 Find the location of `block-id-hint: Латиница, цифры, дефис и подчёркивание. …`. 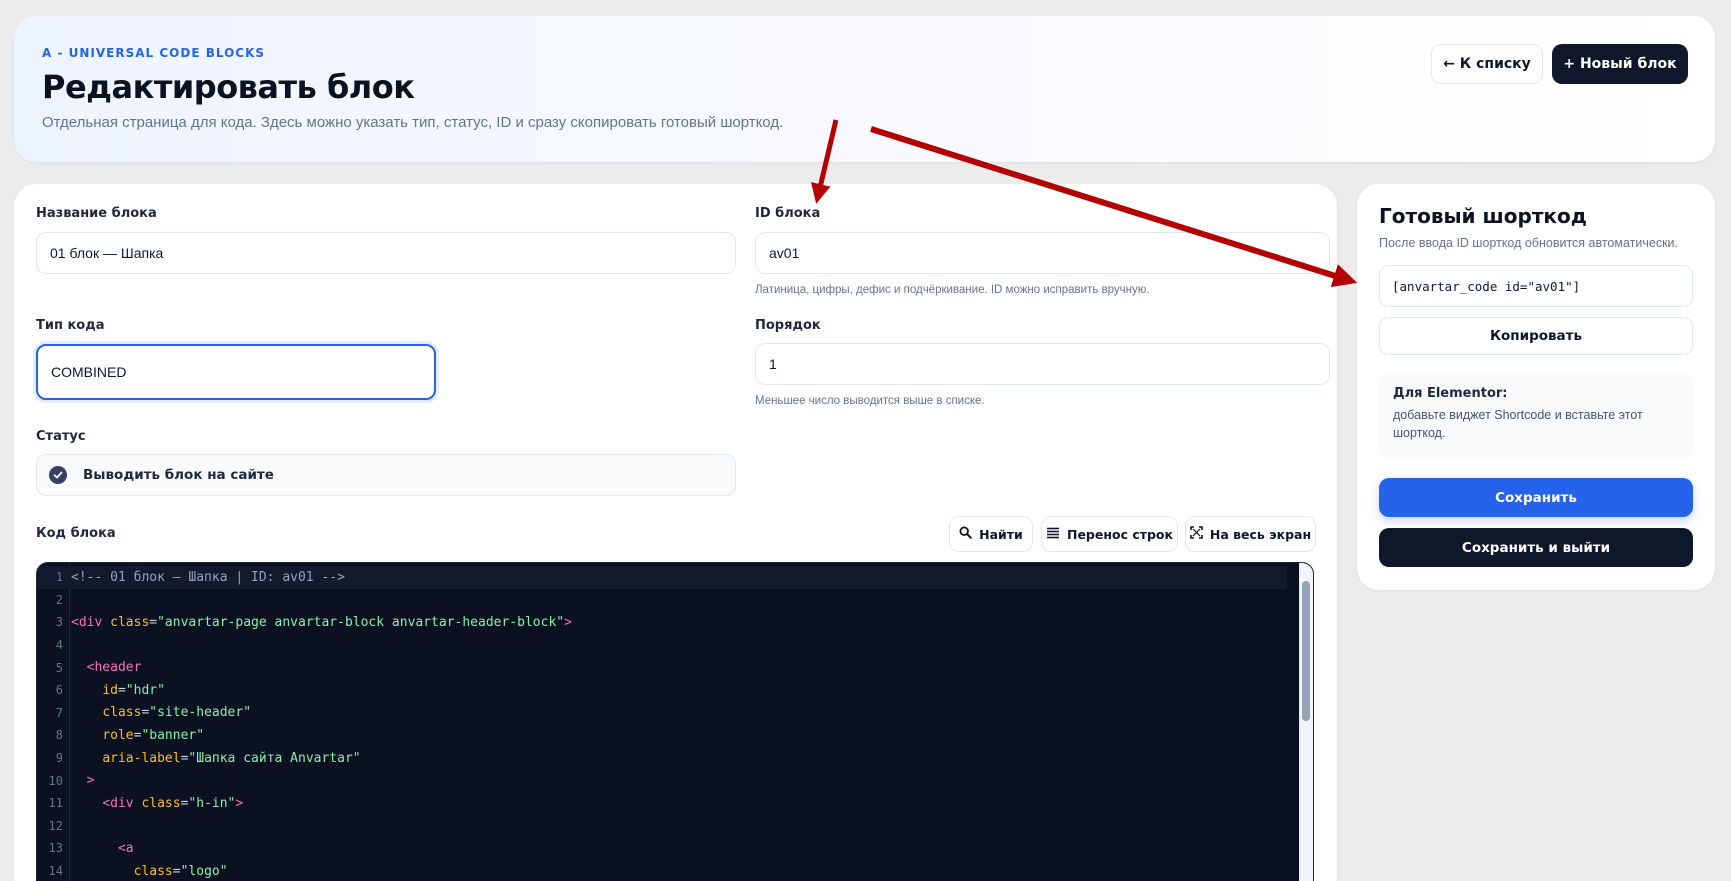

block-id-hint: Латиница, цифры, дефис и подчёркивание. … is located at coordinates (952, 290).